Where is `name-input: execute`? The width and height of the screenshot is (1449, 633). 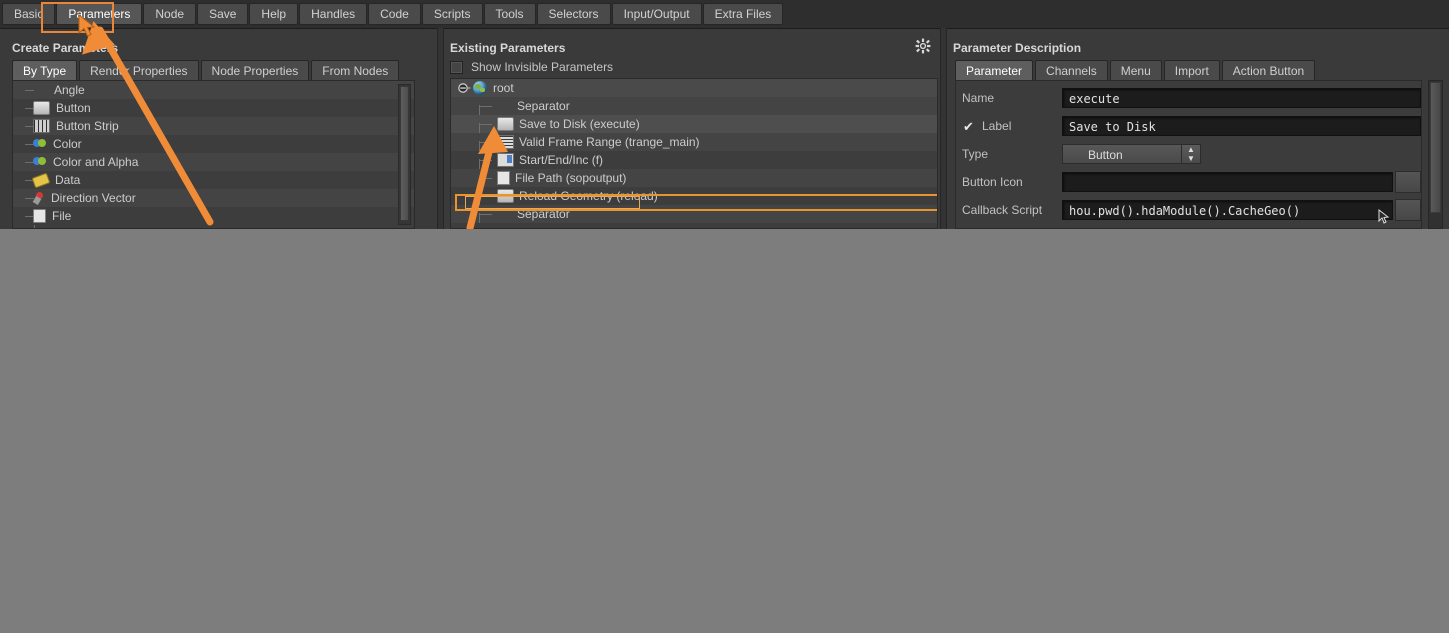
name-input: execute is located at coordinates (1241, 98).